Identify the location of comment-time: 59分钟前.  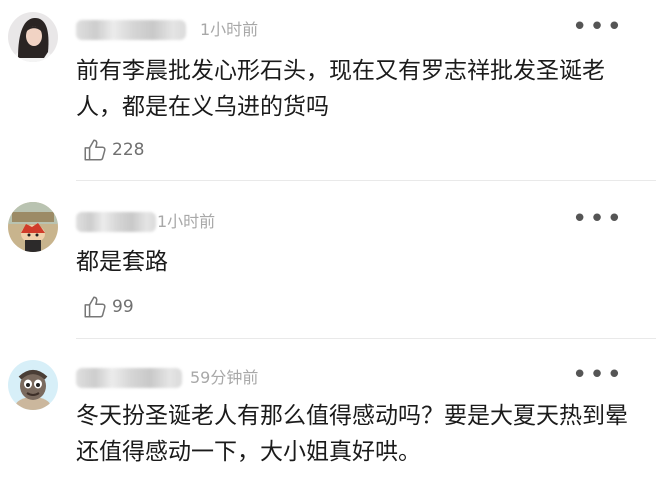
(224, 377).